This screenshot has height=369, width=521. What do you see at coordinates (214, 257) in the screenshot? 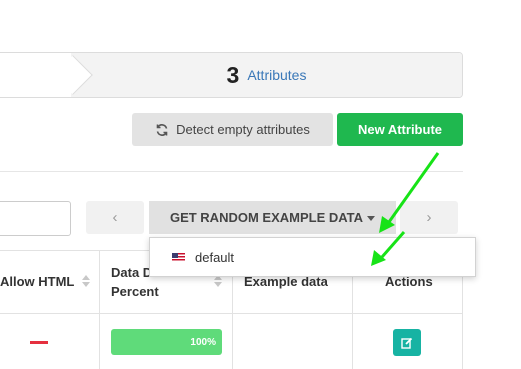
I see `dropdown-item-default: default` at bounding box center [214, 257].